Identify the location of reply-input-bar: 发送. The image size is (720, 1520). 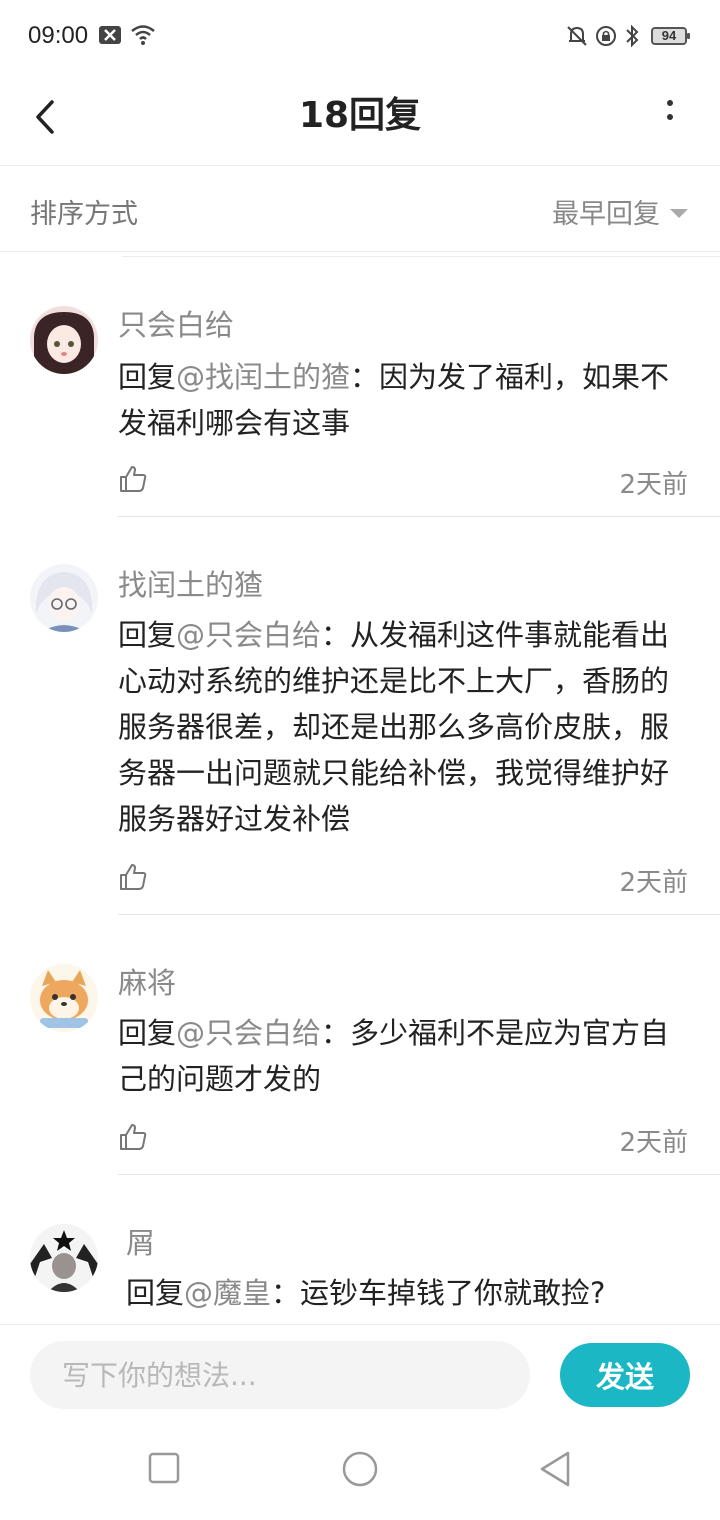
(360, 1374).